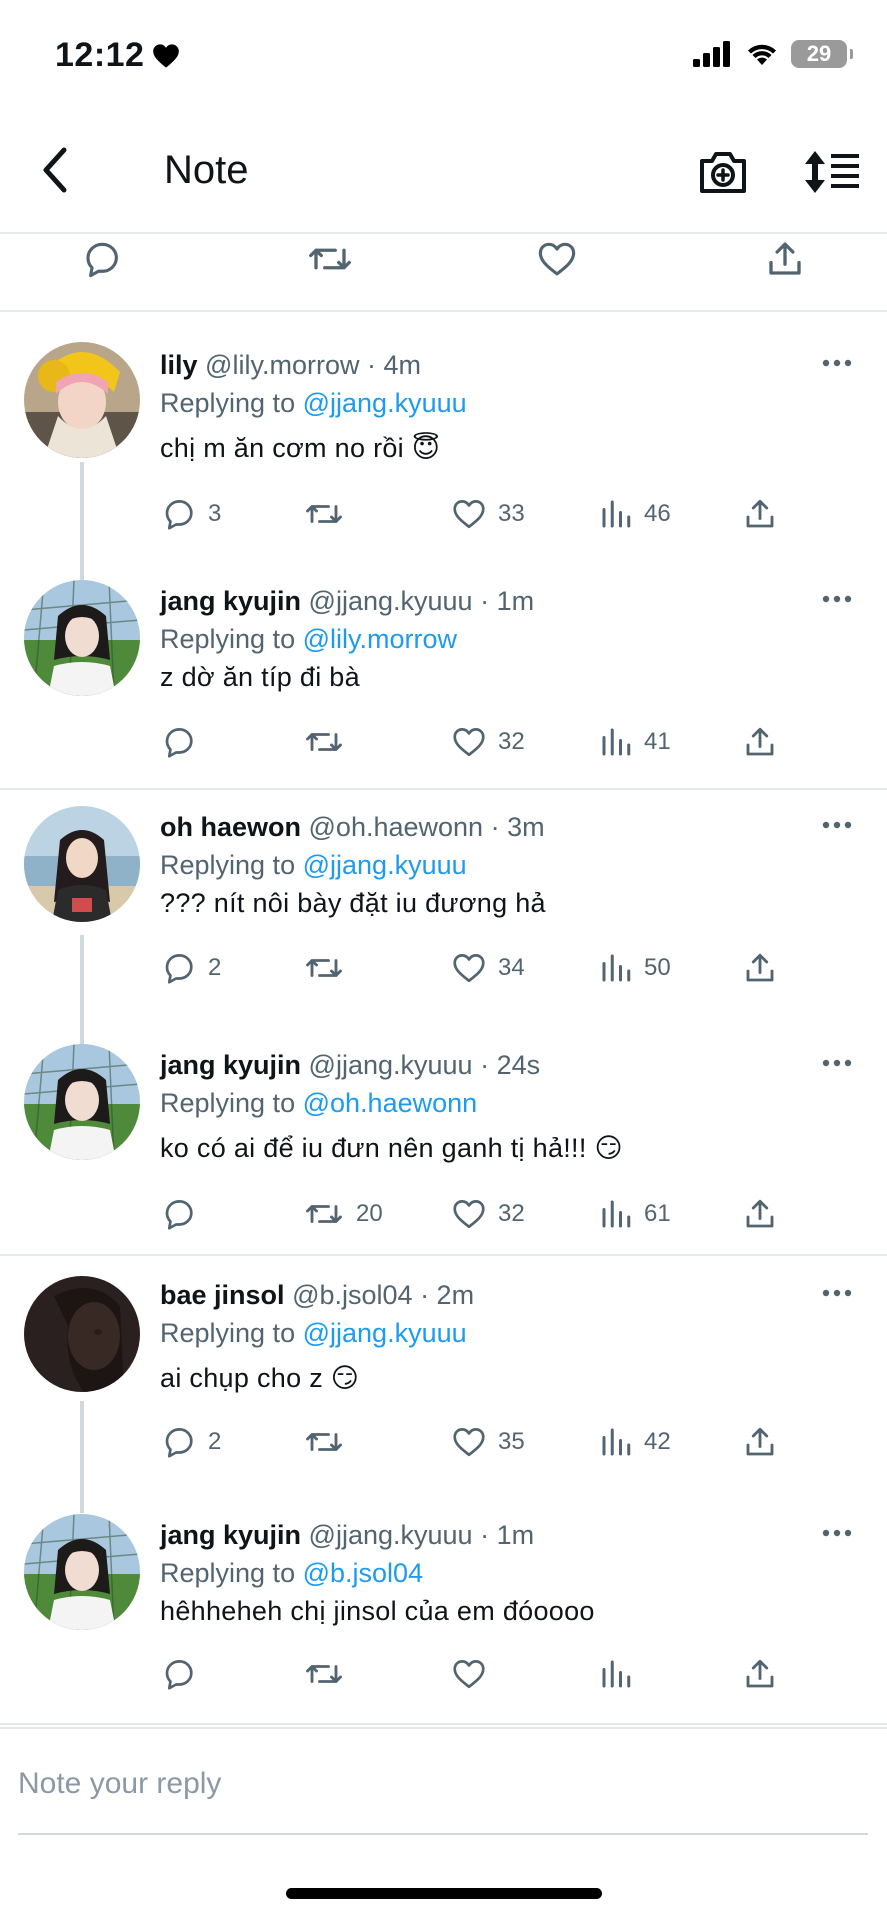  I want to click on camera-button, so click(723, 172).